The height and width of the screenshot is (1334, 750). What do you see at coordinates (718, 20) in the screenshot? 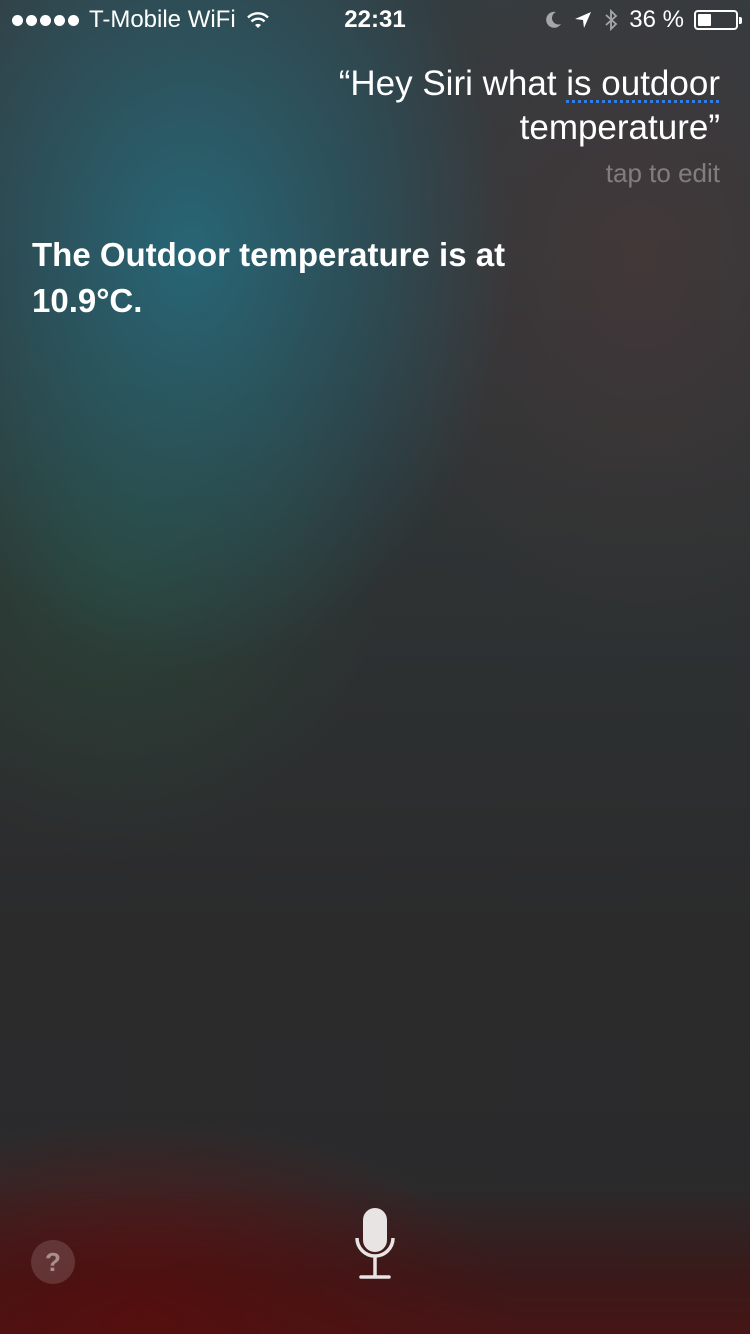
I see `battery-icon` at bounding box center [718, 20].